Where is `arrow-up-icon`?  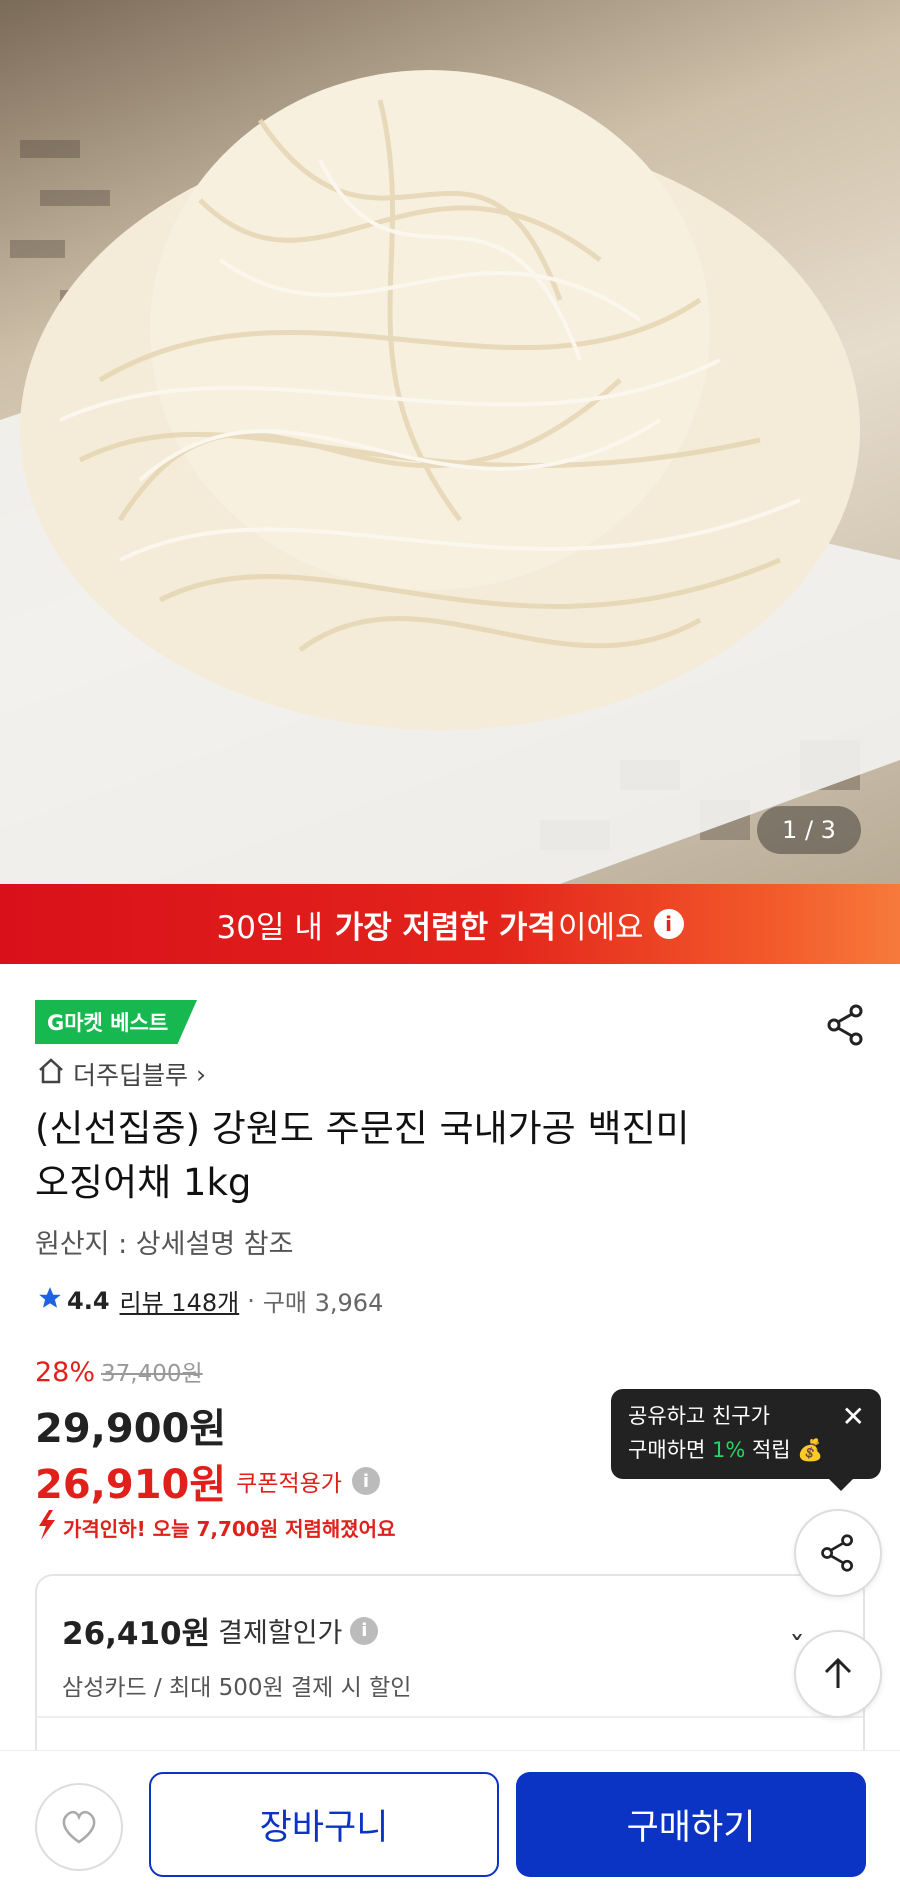 arrow-up-icon is located at coordinates (838, 1672).